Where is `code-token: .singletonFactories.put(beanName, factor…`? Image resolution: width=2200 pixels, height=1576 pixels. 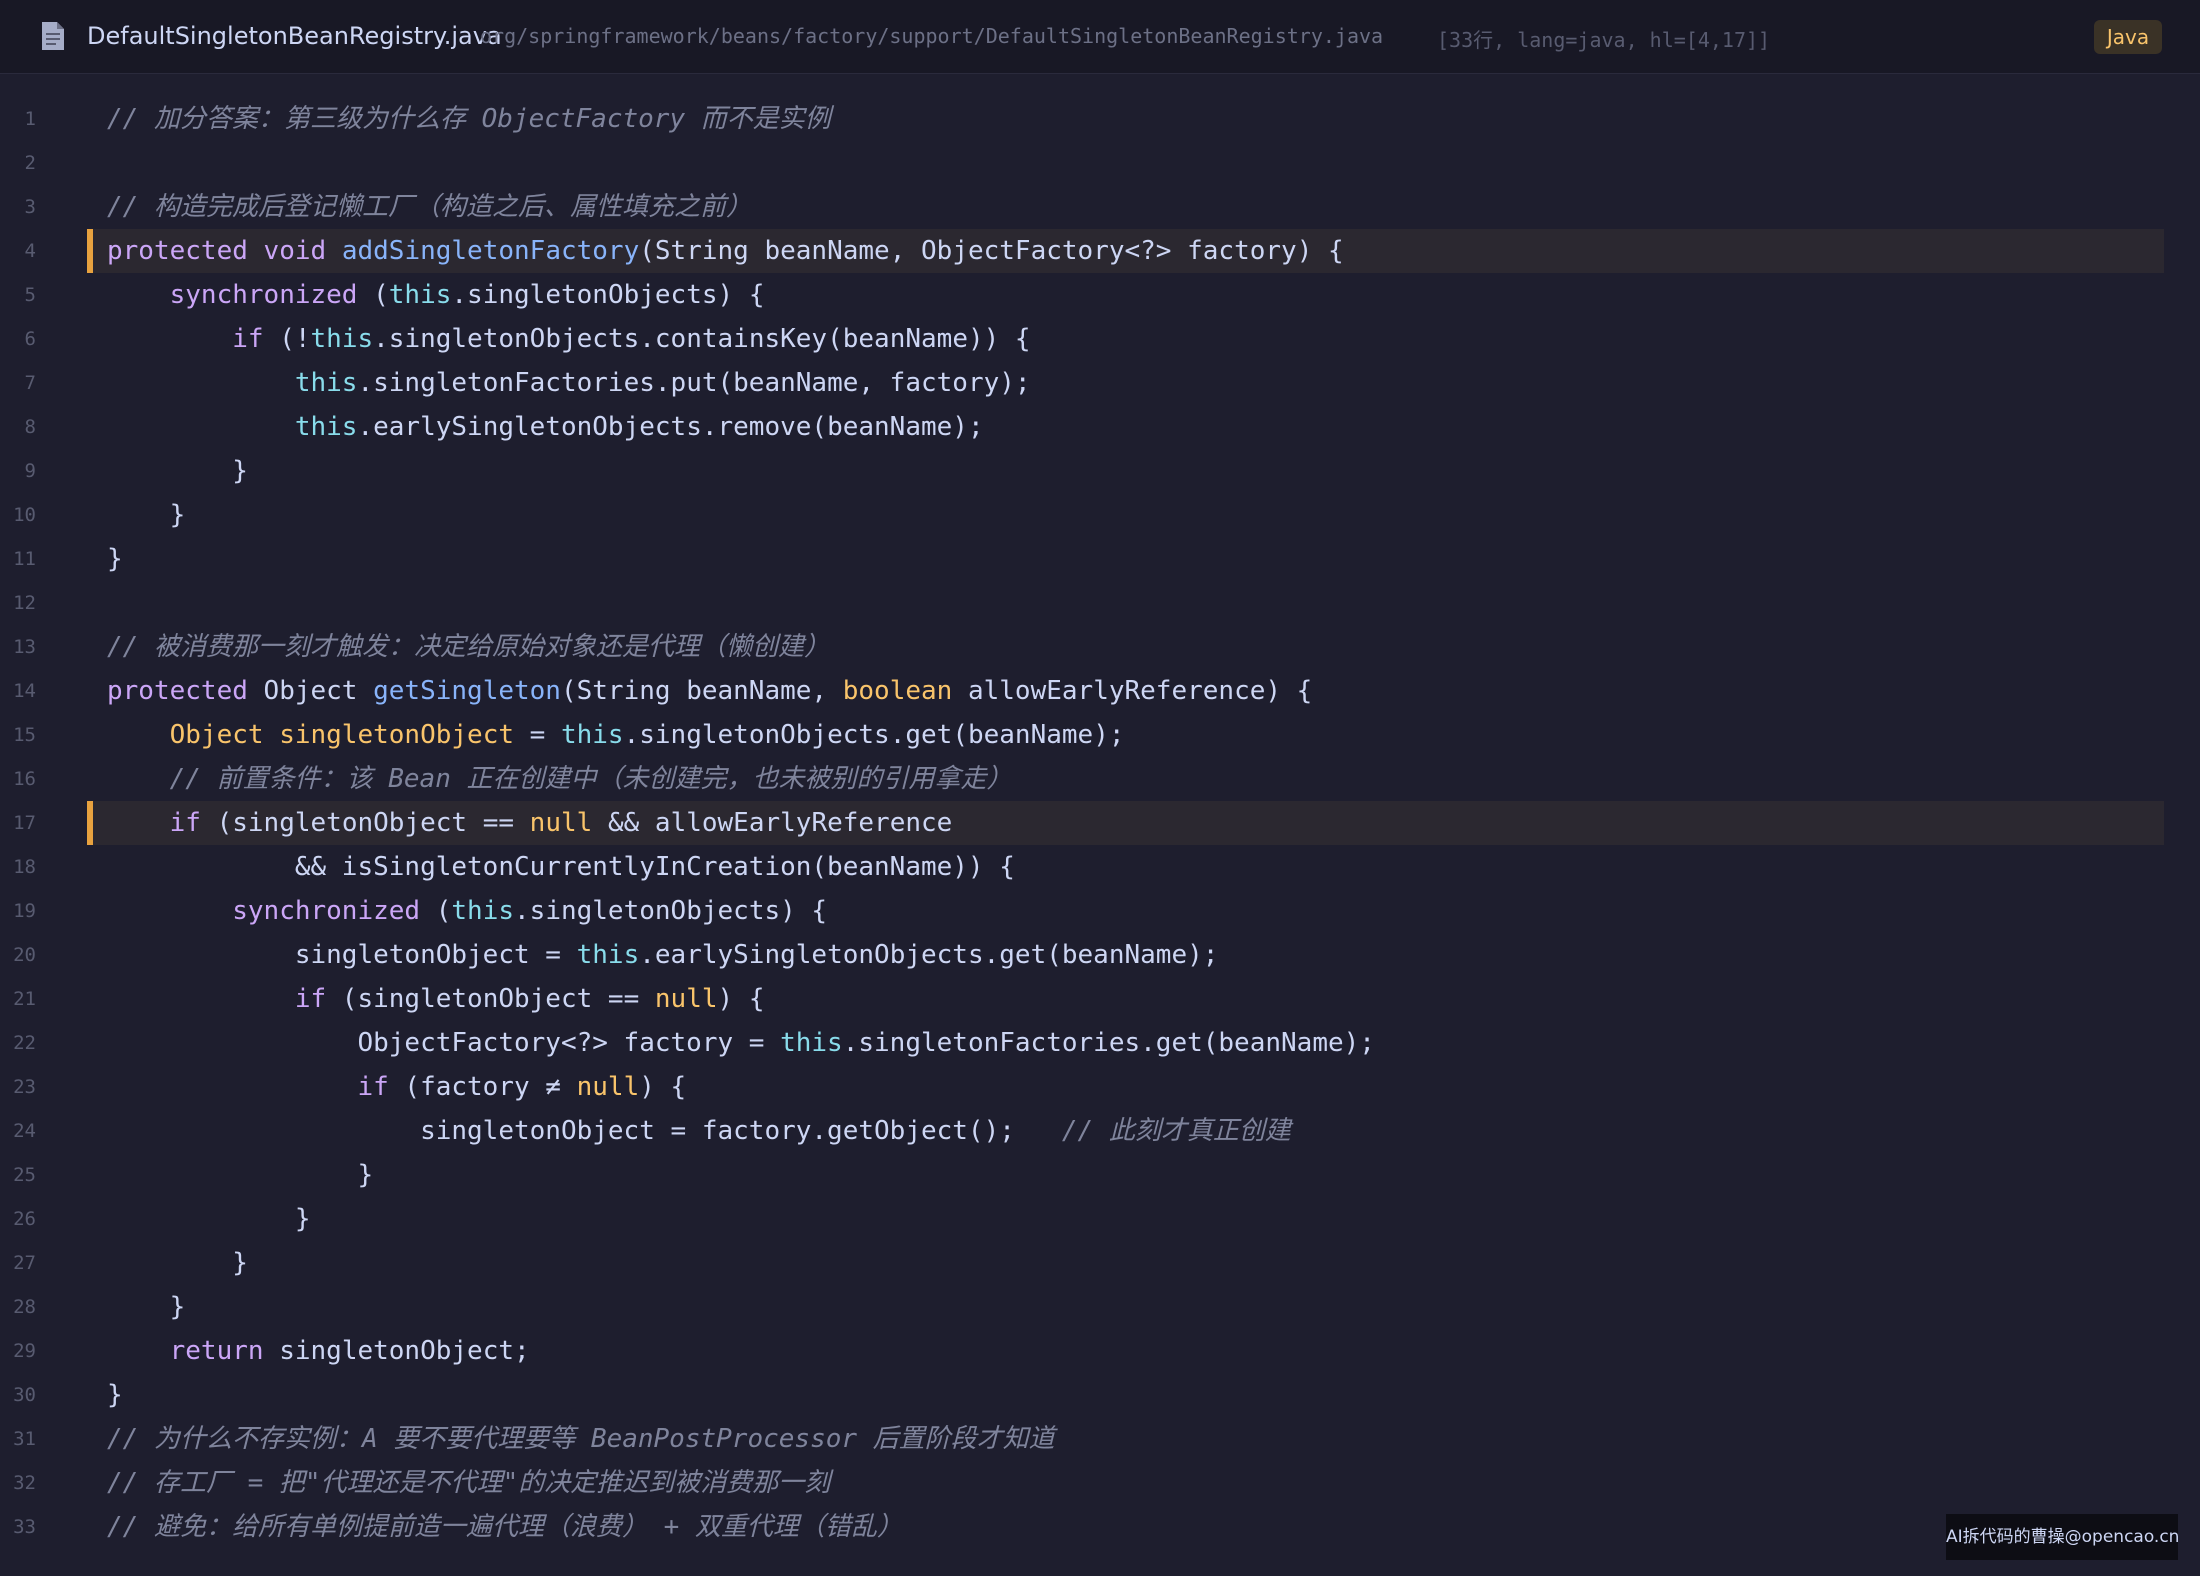
code-token: .singletonFactories.put(beanName, factor… is located at coordinates (694, 383).